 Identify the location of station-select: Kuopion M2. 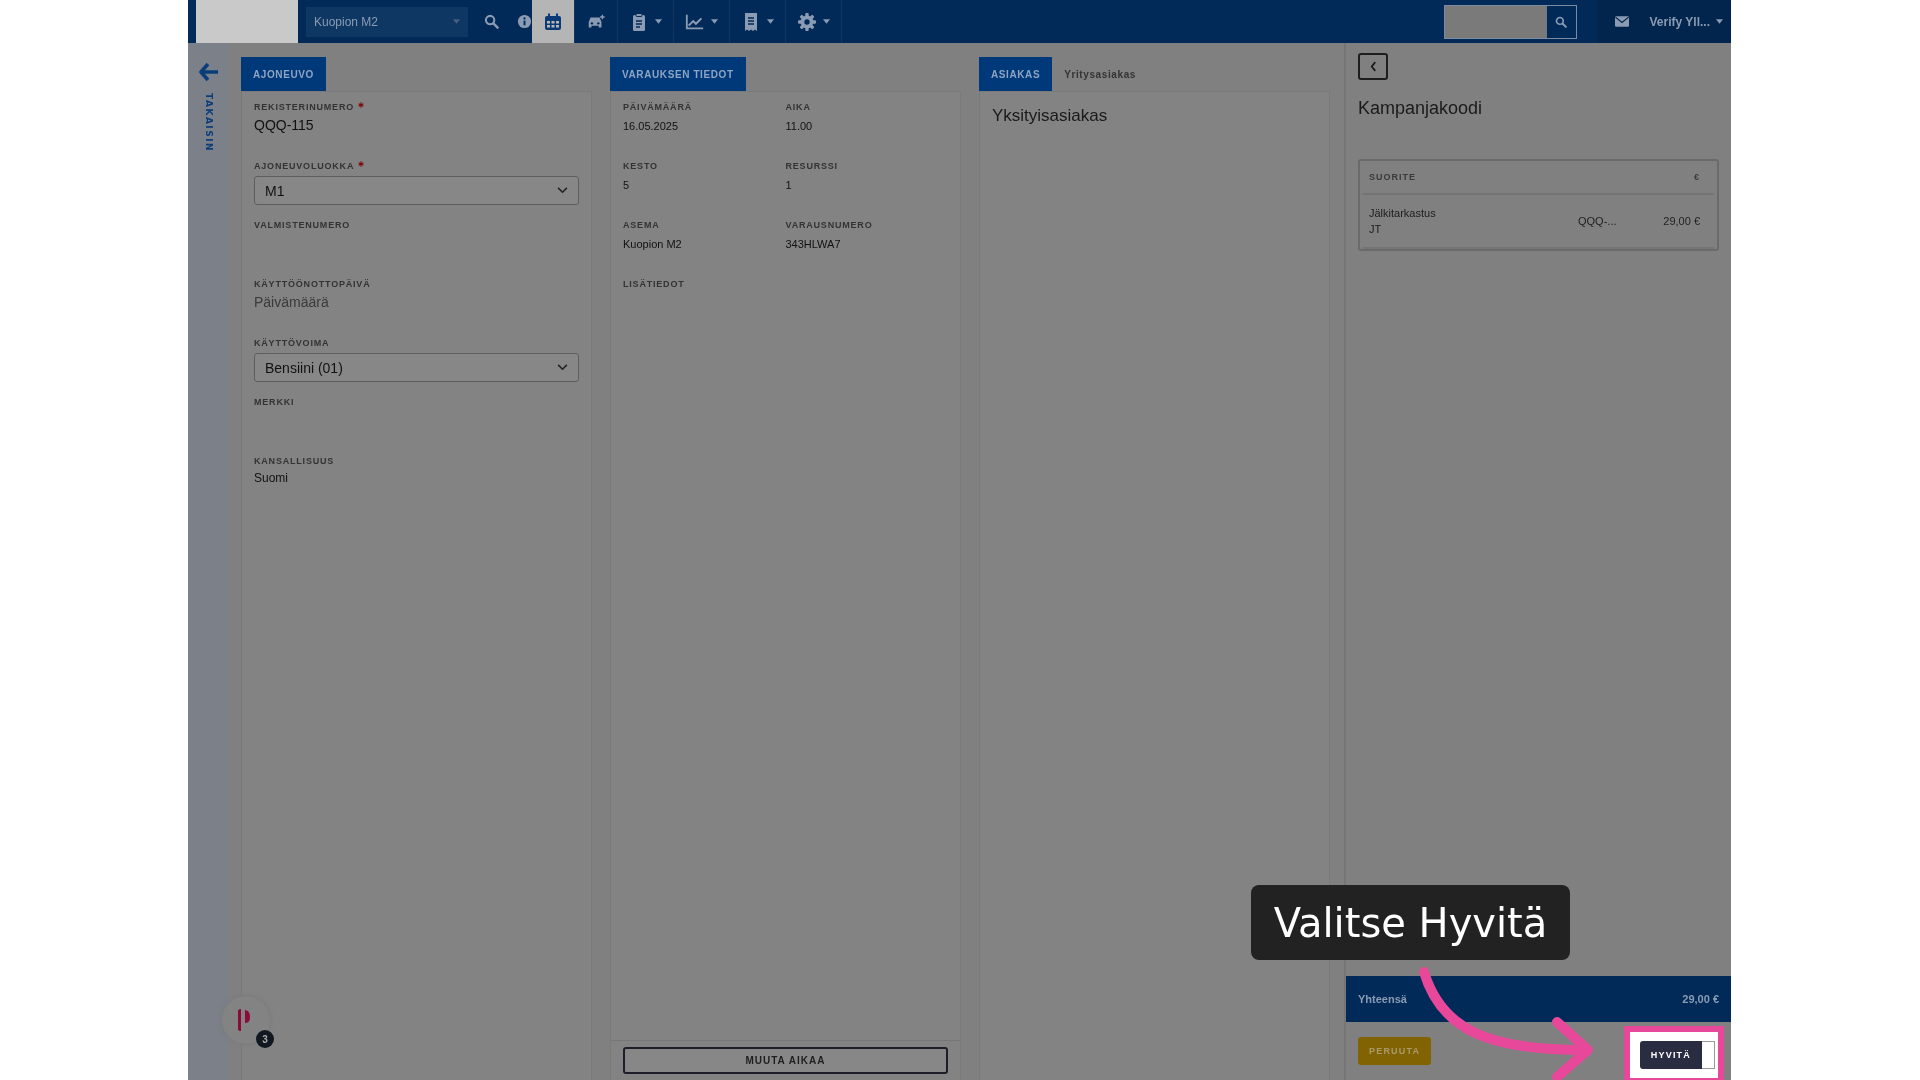
(387, 21).